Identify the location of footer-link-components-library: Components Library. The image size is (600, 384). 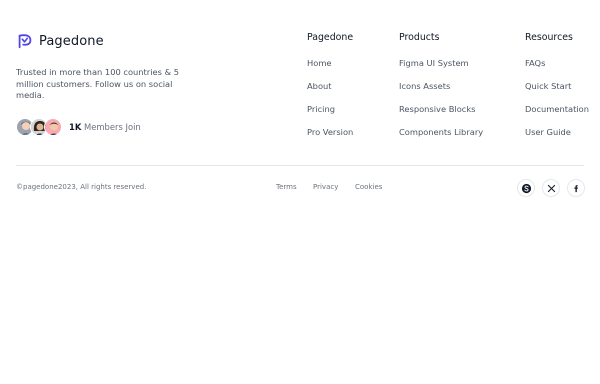
(441, 138).